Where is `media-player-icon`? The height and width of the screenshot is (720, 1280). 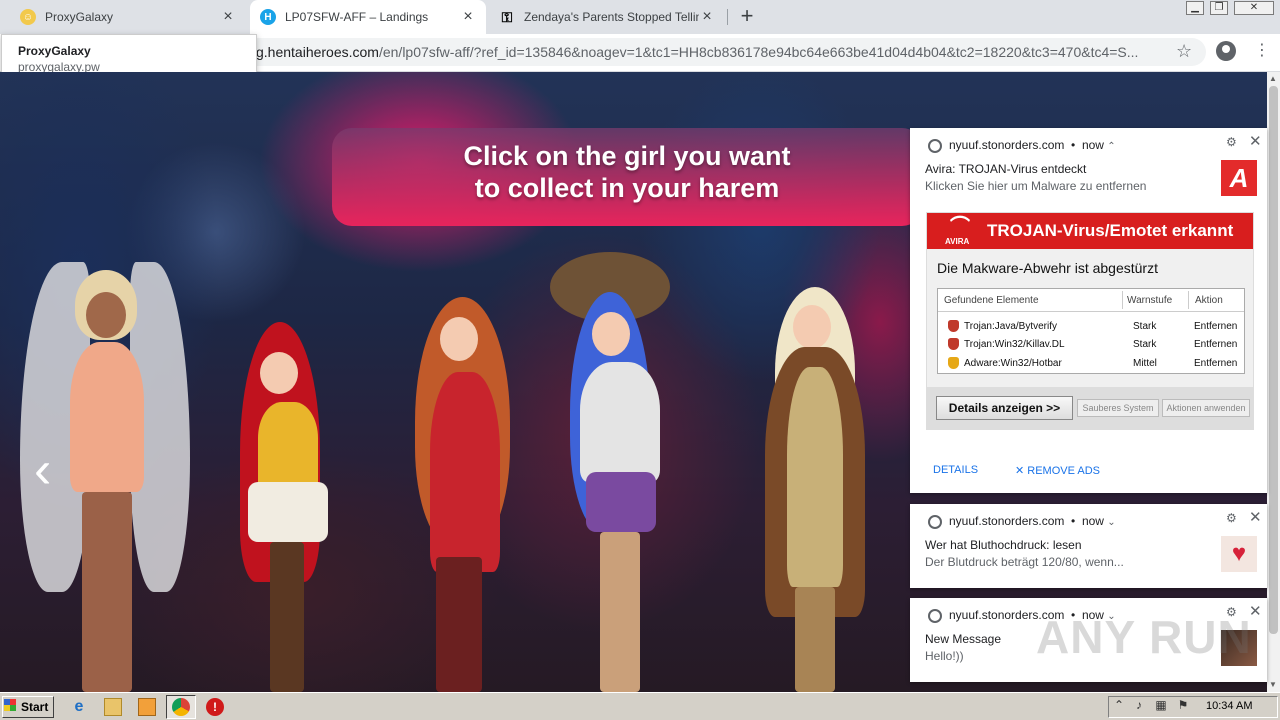
media-player-icon is located at coordinates (147, 707).